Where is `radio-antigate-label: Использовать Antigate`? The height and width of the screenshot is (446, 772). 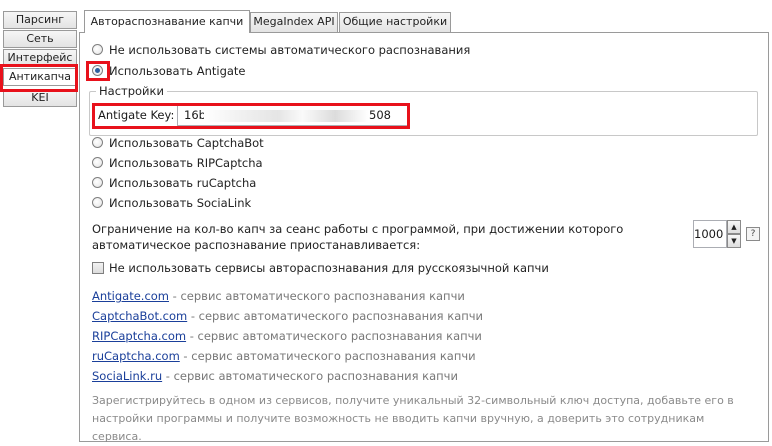
radio-antigate-label: Использовать Antigate is located at coordinates (177, 71).